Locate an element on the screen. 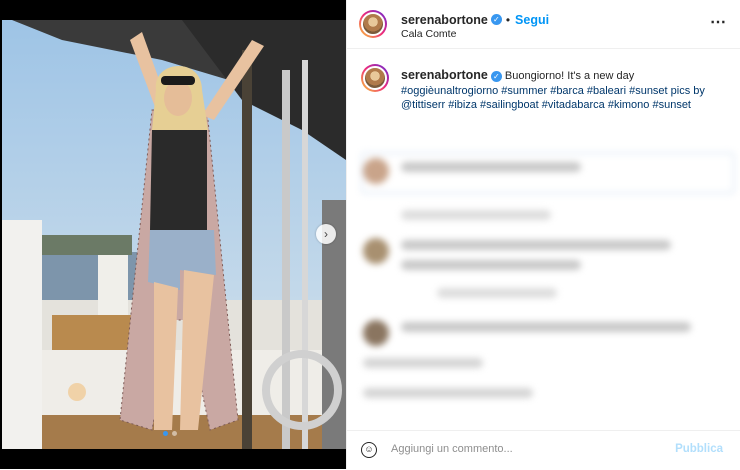 This screenshot has height=470, width=740. username-link: serenabortone is located at coordinates (444, 20).